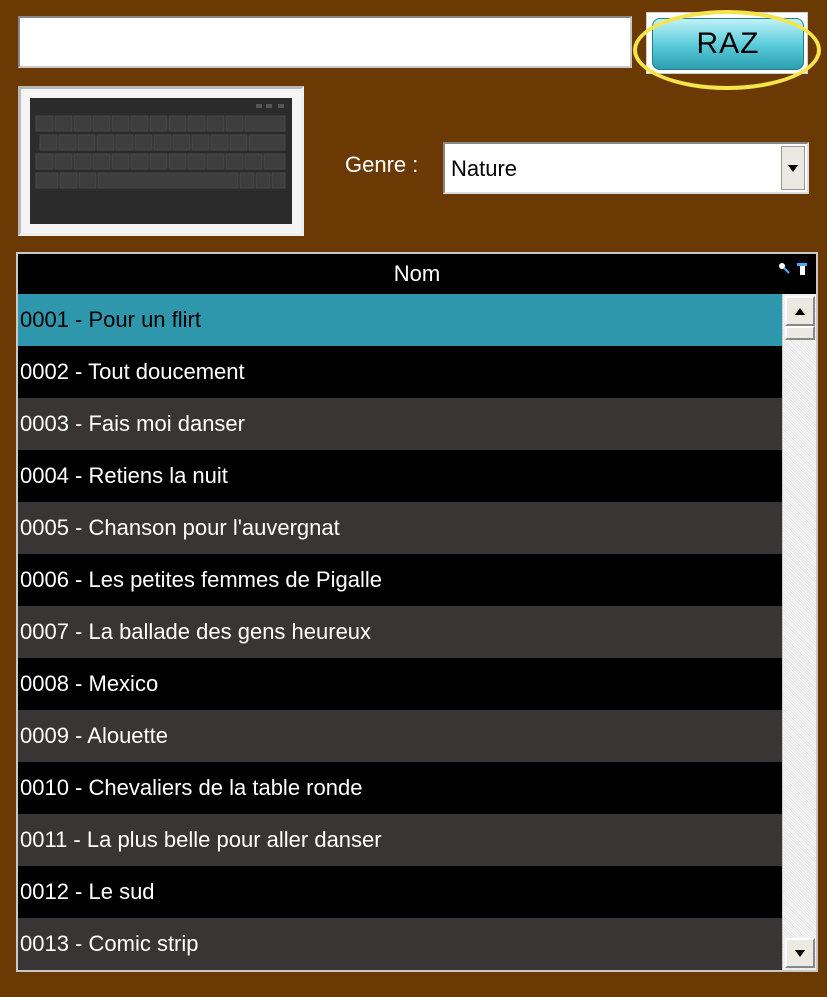  What do you see at coordinates (400, 684) in the screenshot?
I see `table-row: 0008 - Mexico` at bounding box center [400, 684].